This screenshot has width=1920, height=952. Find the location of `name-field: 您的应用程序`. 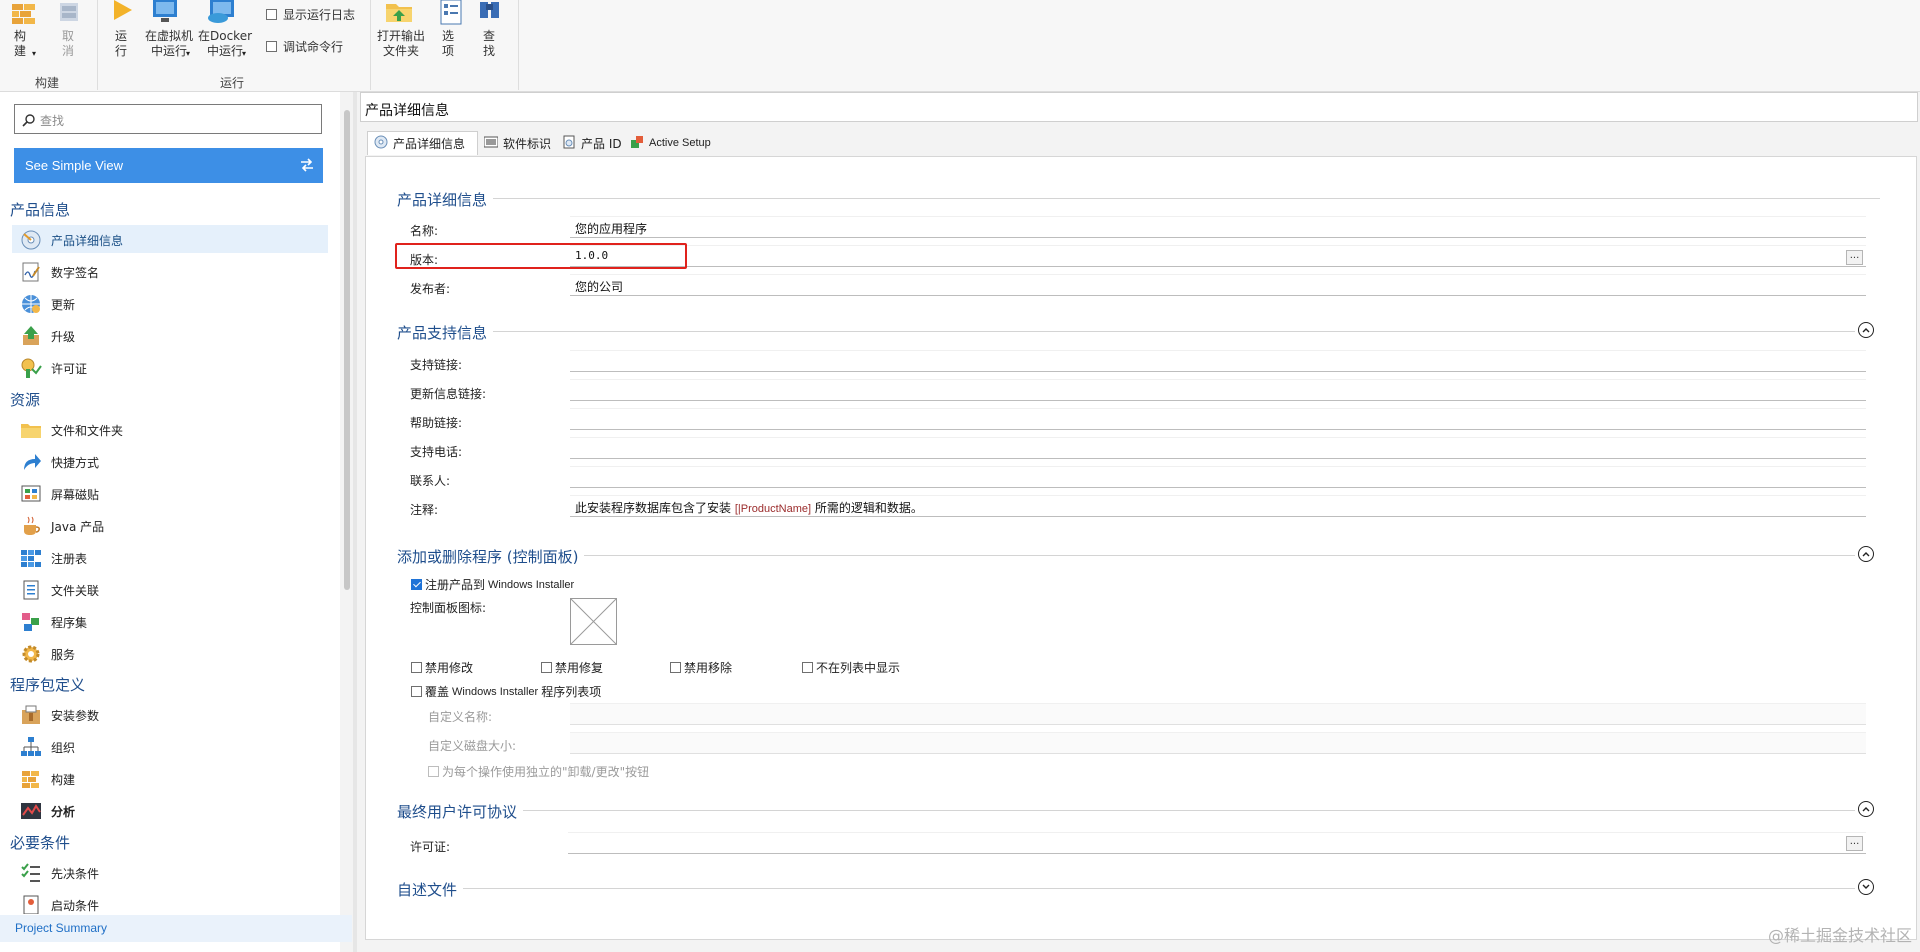

name-field: 您的应用程序 is located at coordinates (1218, 227).